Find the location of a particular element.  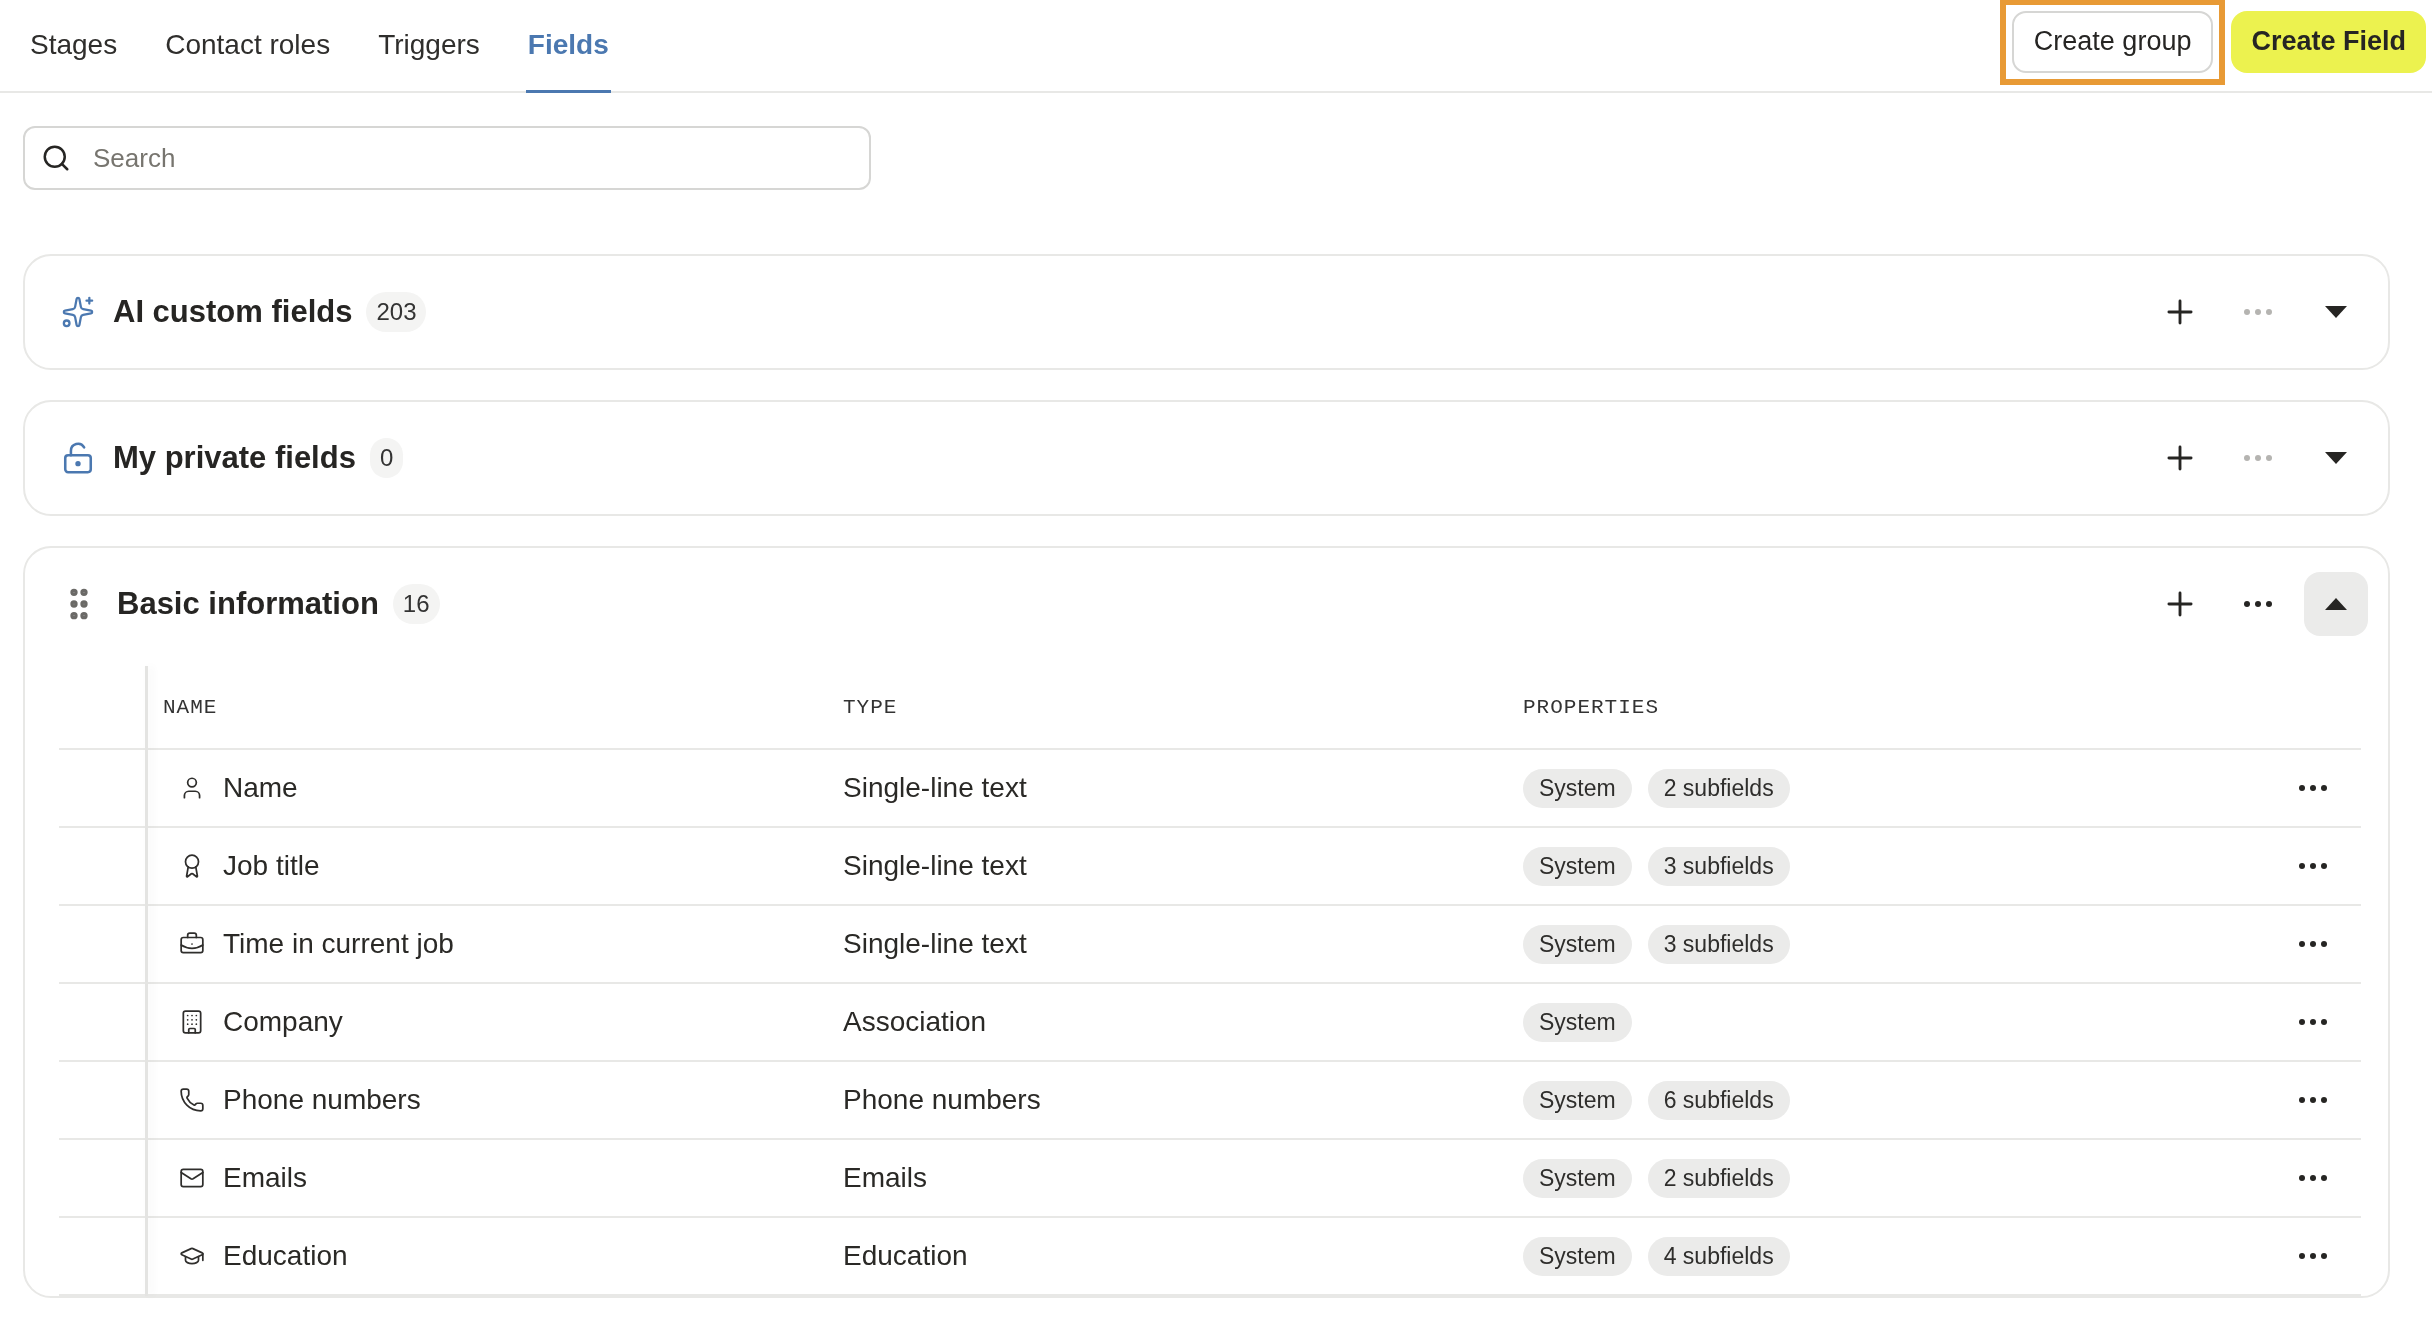

tab: Triggers is located at coordinates (429, 46).